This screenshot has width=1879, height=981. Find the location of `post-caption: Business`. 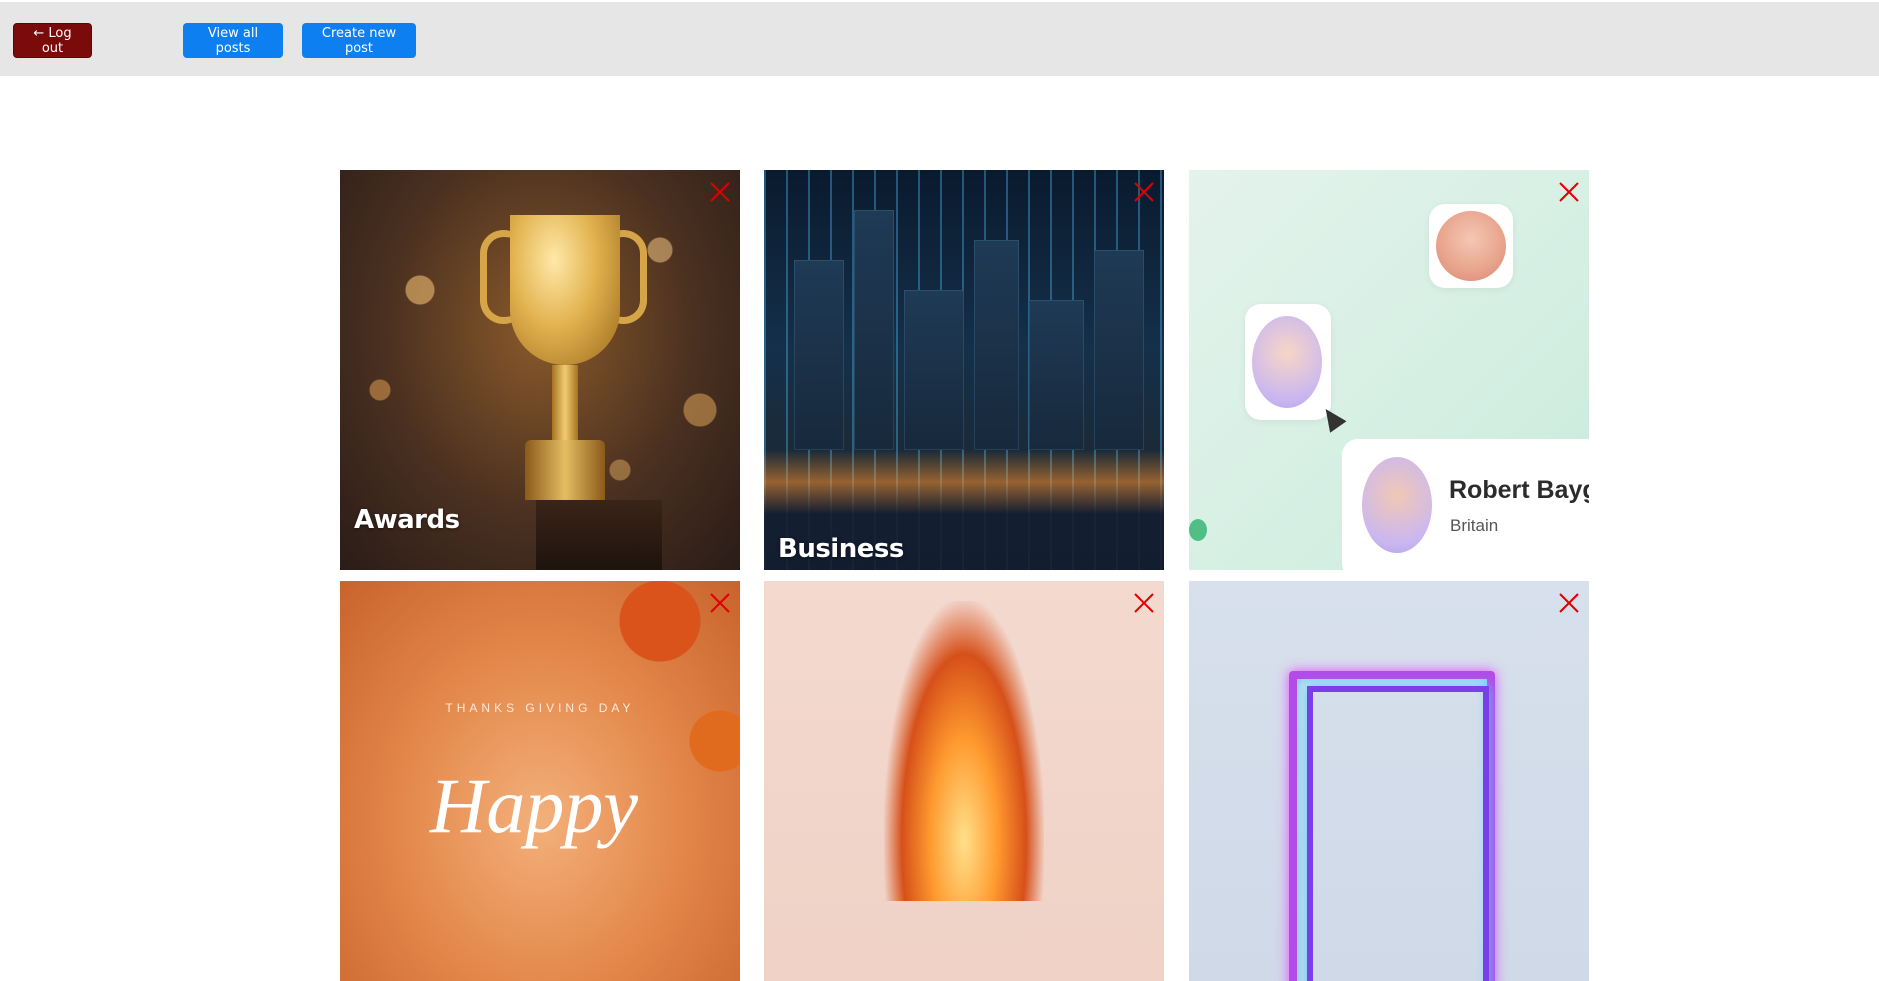

post-caption: Business is located at coordinates (841, 549).